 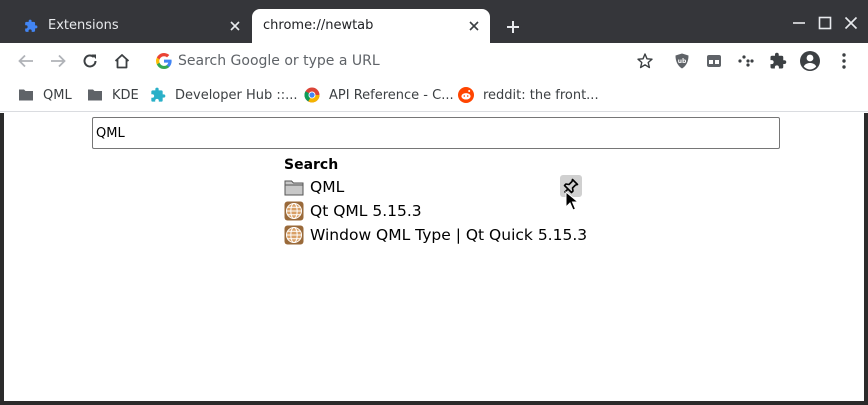 I want to click on svg-text: ub, so click(x=682, y=61).